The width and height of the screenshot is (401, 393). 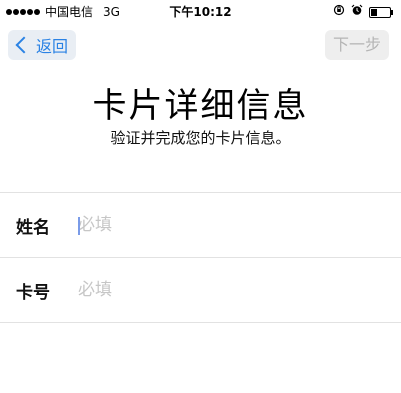 I want to click on status-right, so click(x=360, y=12).